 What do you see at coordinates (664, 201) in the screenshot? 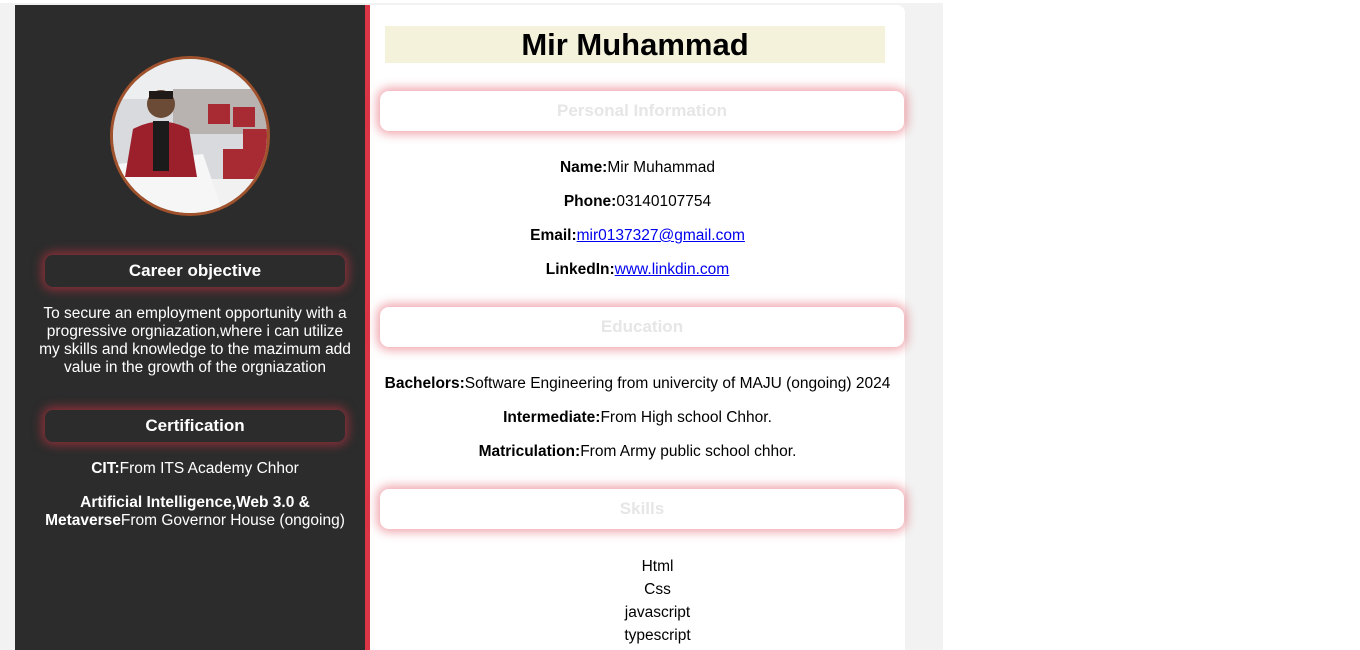
I see `phone-value: 03140107754` at bounding box center [664, 201].